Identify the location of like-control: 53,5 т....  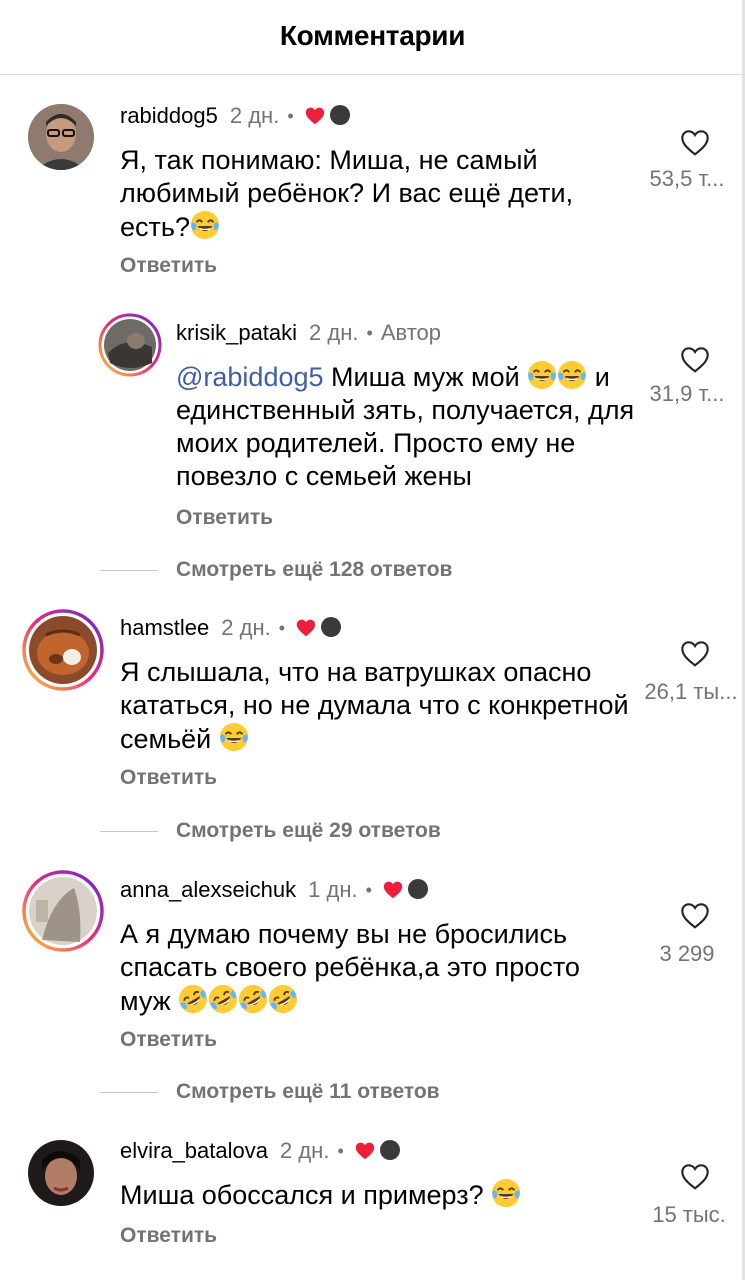
(692, 159).